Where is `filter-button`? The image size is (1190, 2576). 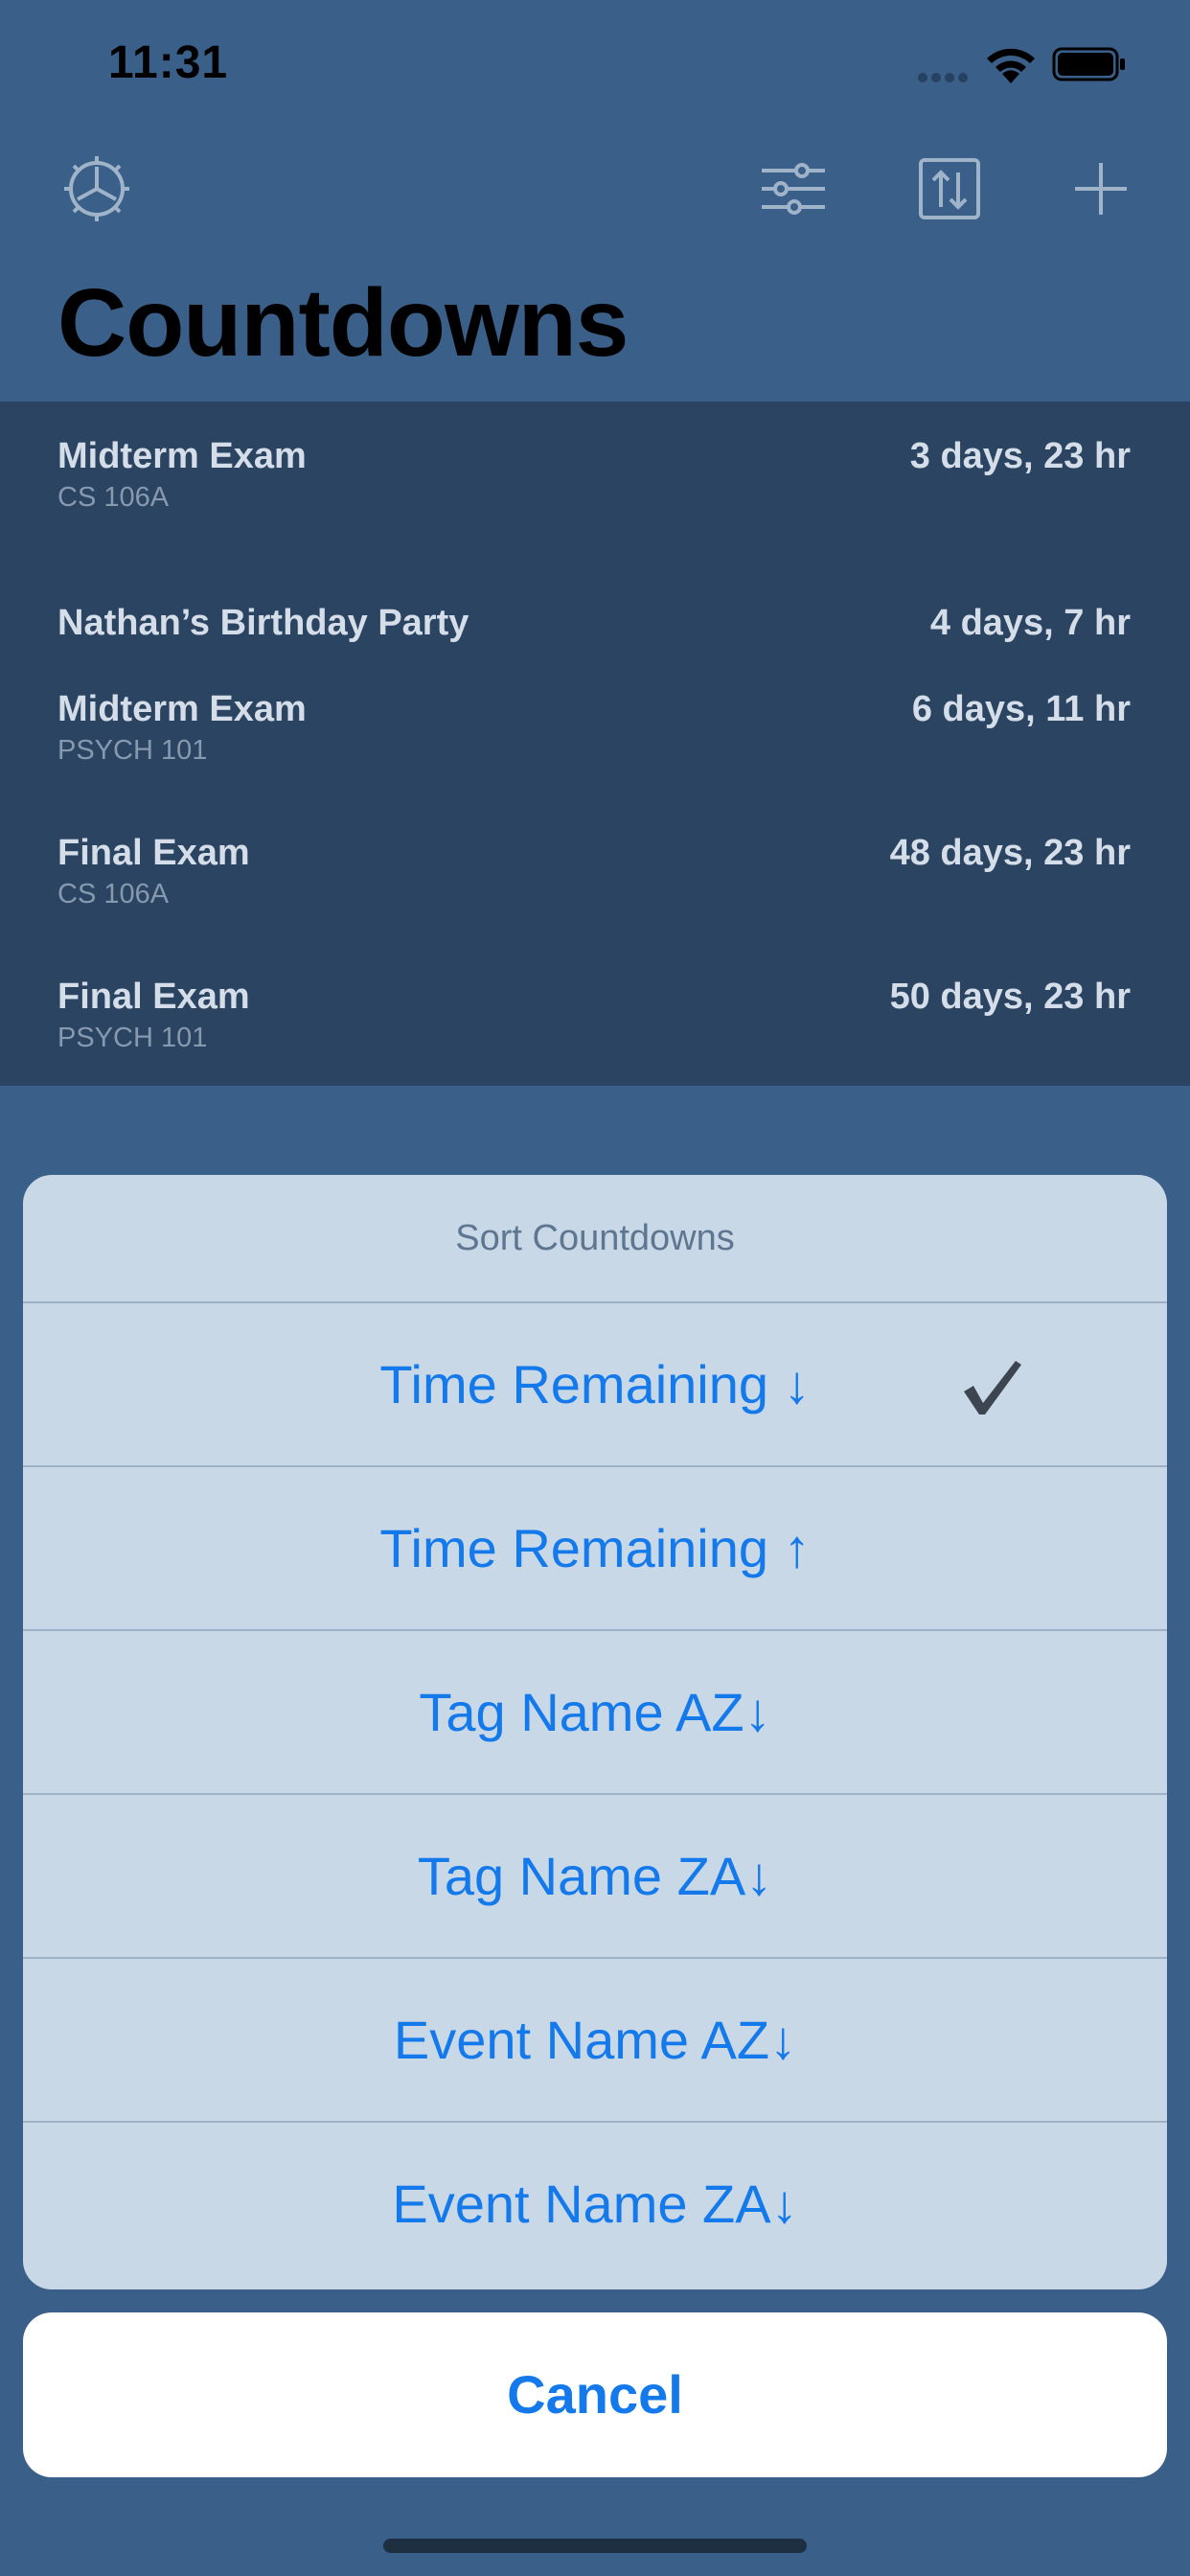 filter-button is located at coordinates (794, 188).